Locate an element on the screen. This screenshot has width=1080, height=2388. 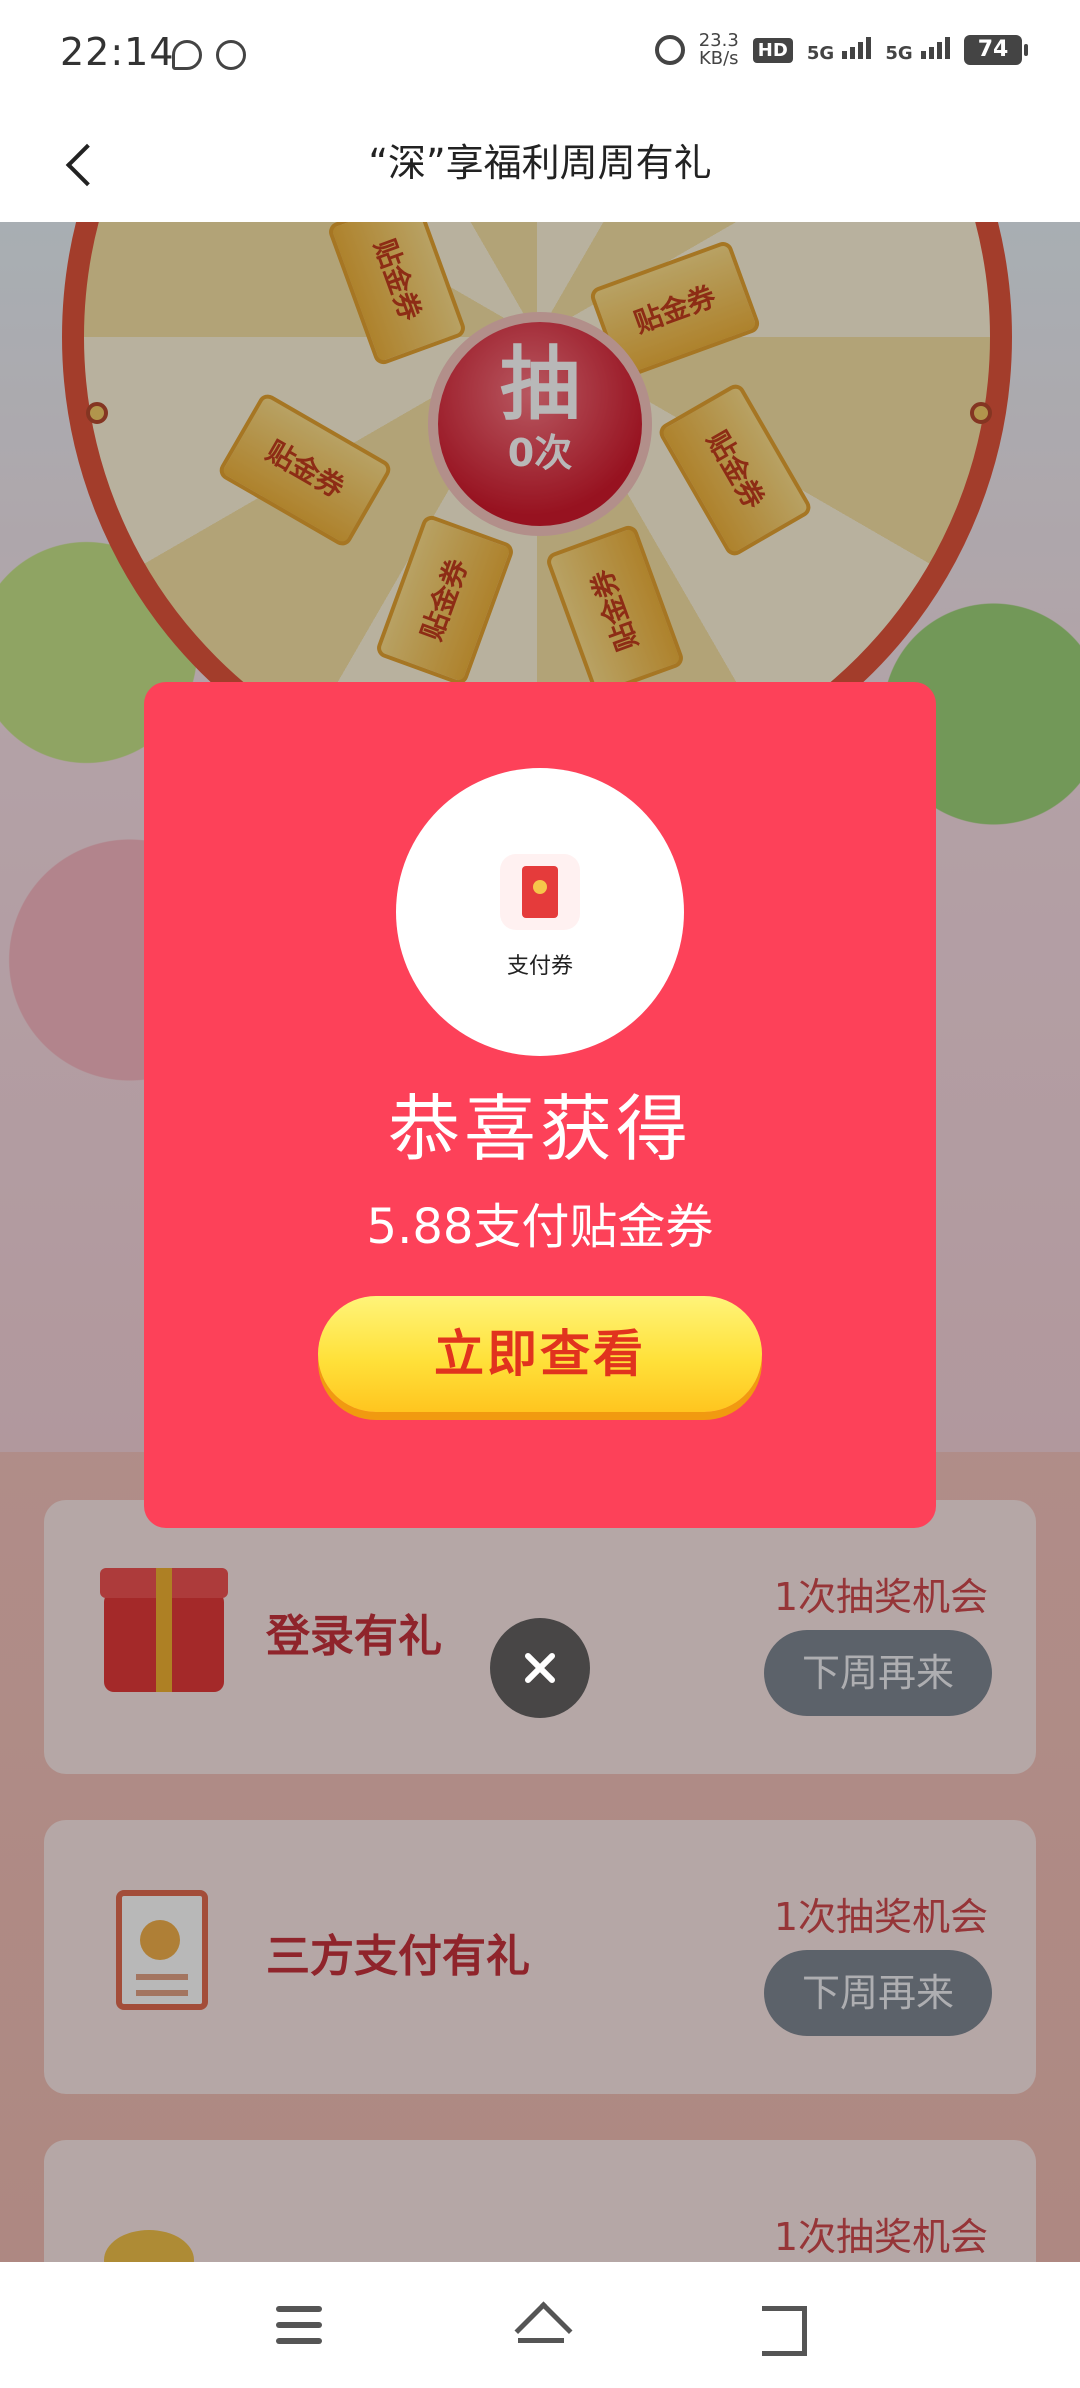
prize-type-label: 支付券 is located at coordinates (539, 966).